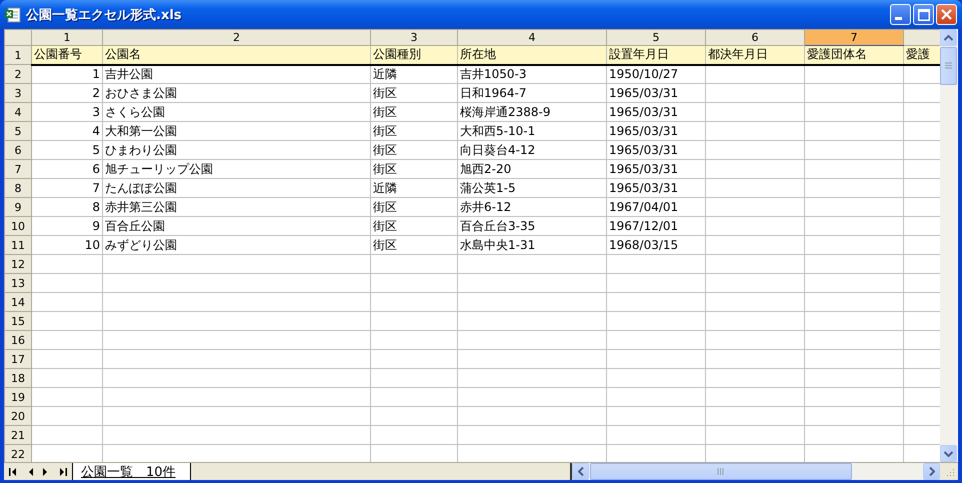  I want to click on row-header: 6, so click(18, 150).